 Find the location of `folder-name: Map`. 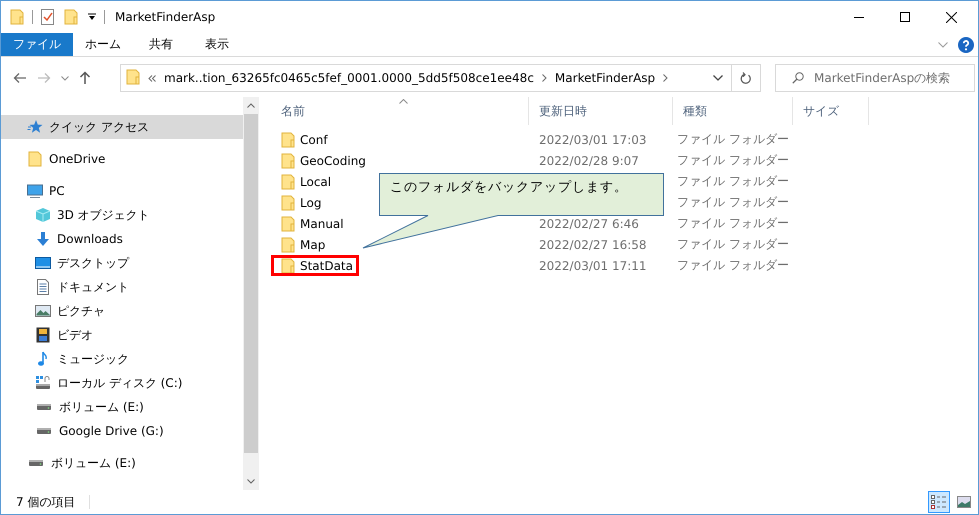

folder-name: Map is located at coordinates (301, 244).